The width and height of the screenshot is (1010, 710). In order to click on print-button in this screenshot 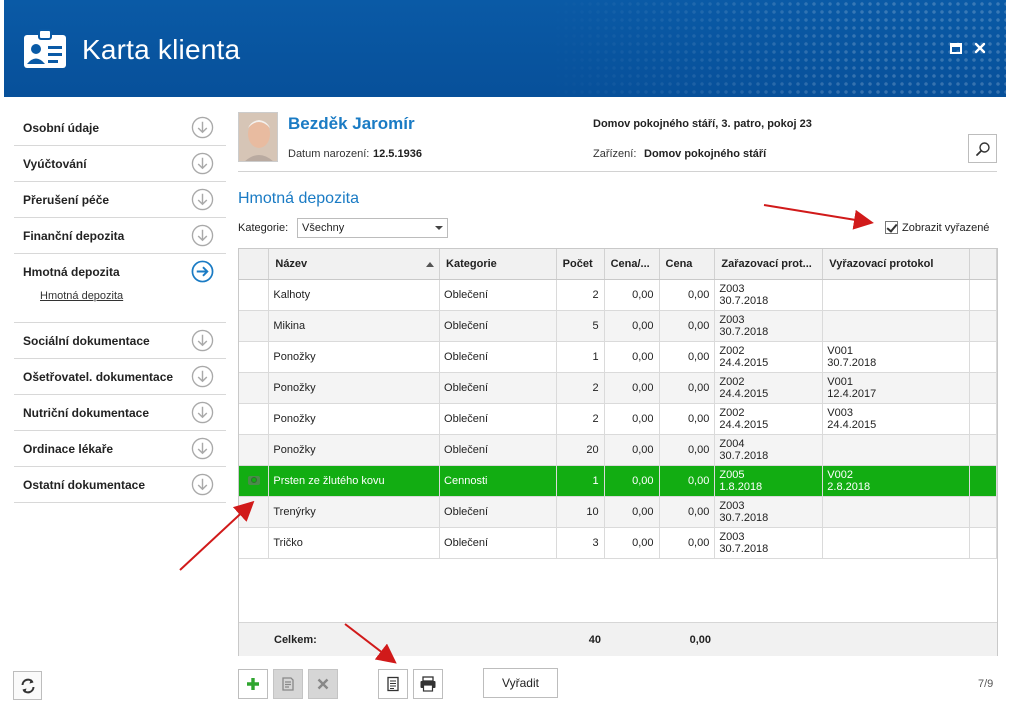, I will do `click(428, 684)`.